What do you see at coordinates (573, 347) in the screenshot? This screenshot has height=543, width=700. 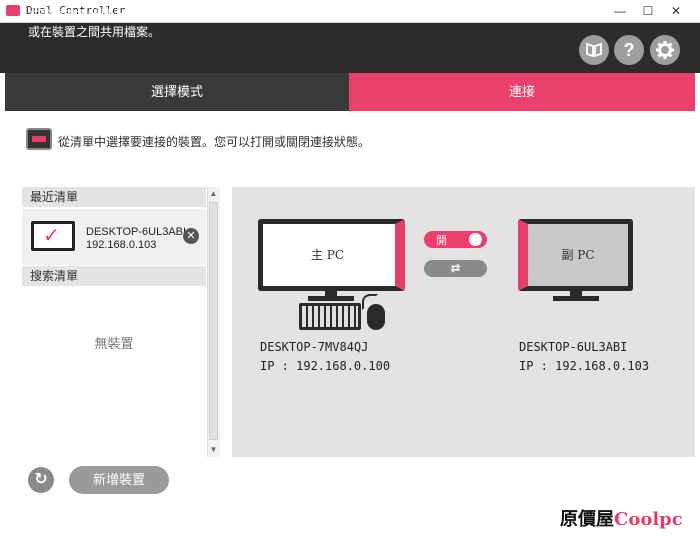 I see `secondary-pc-name: DESKTOP-6UL3ABI` at bounding box center [573, 347].